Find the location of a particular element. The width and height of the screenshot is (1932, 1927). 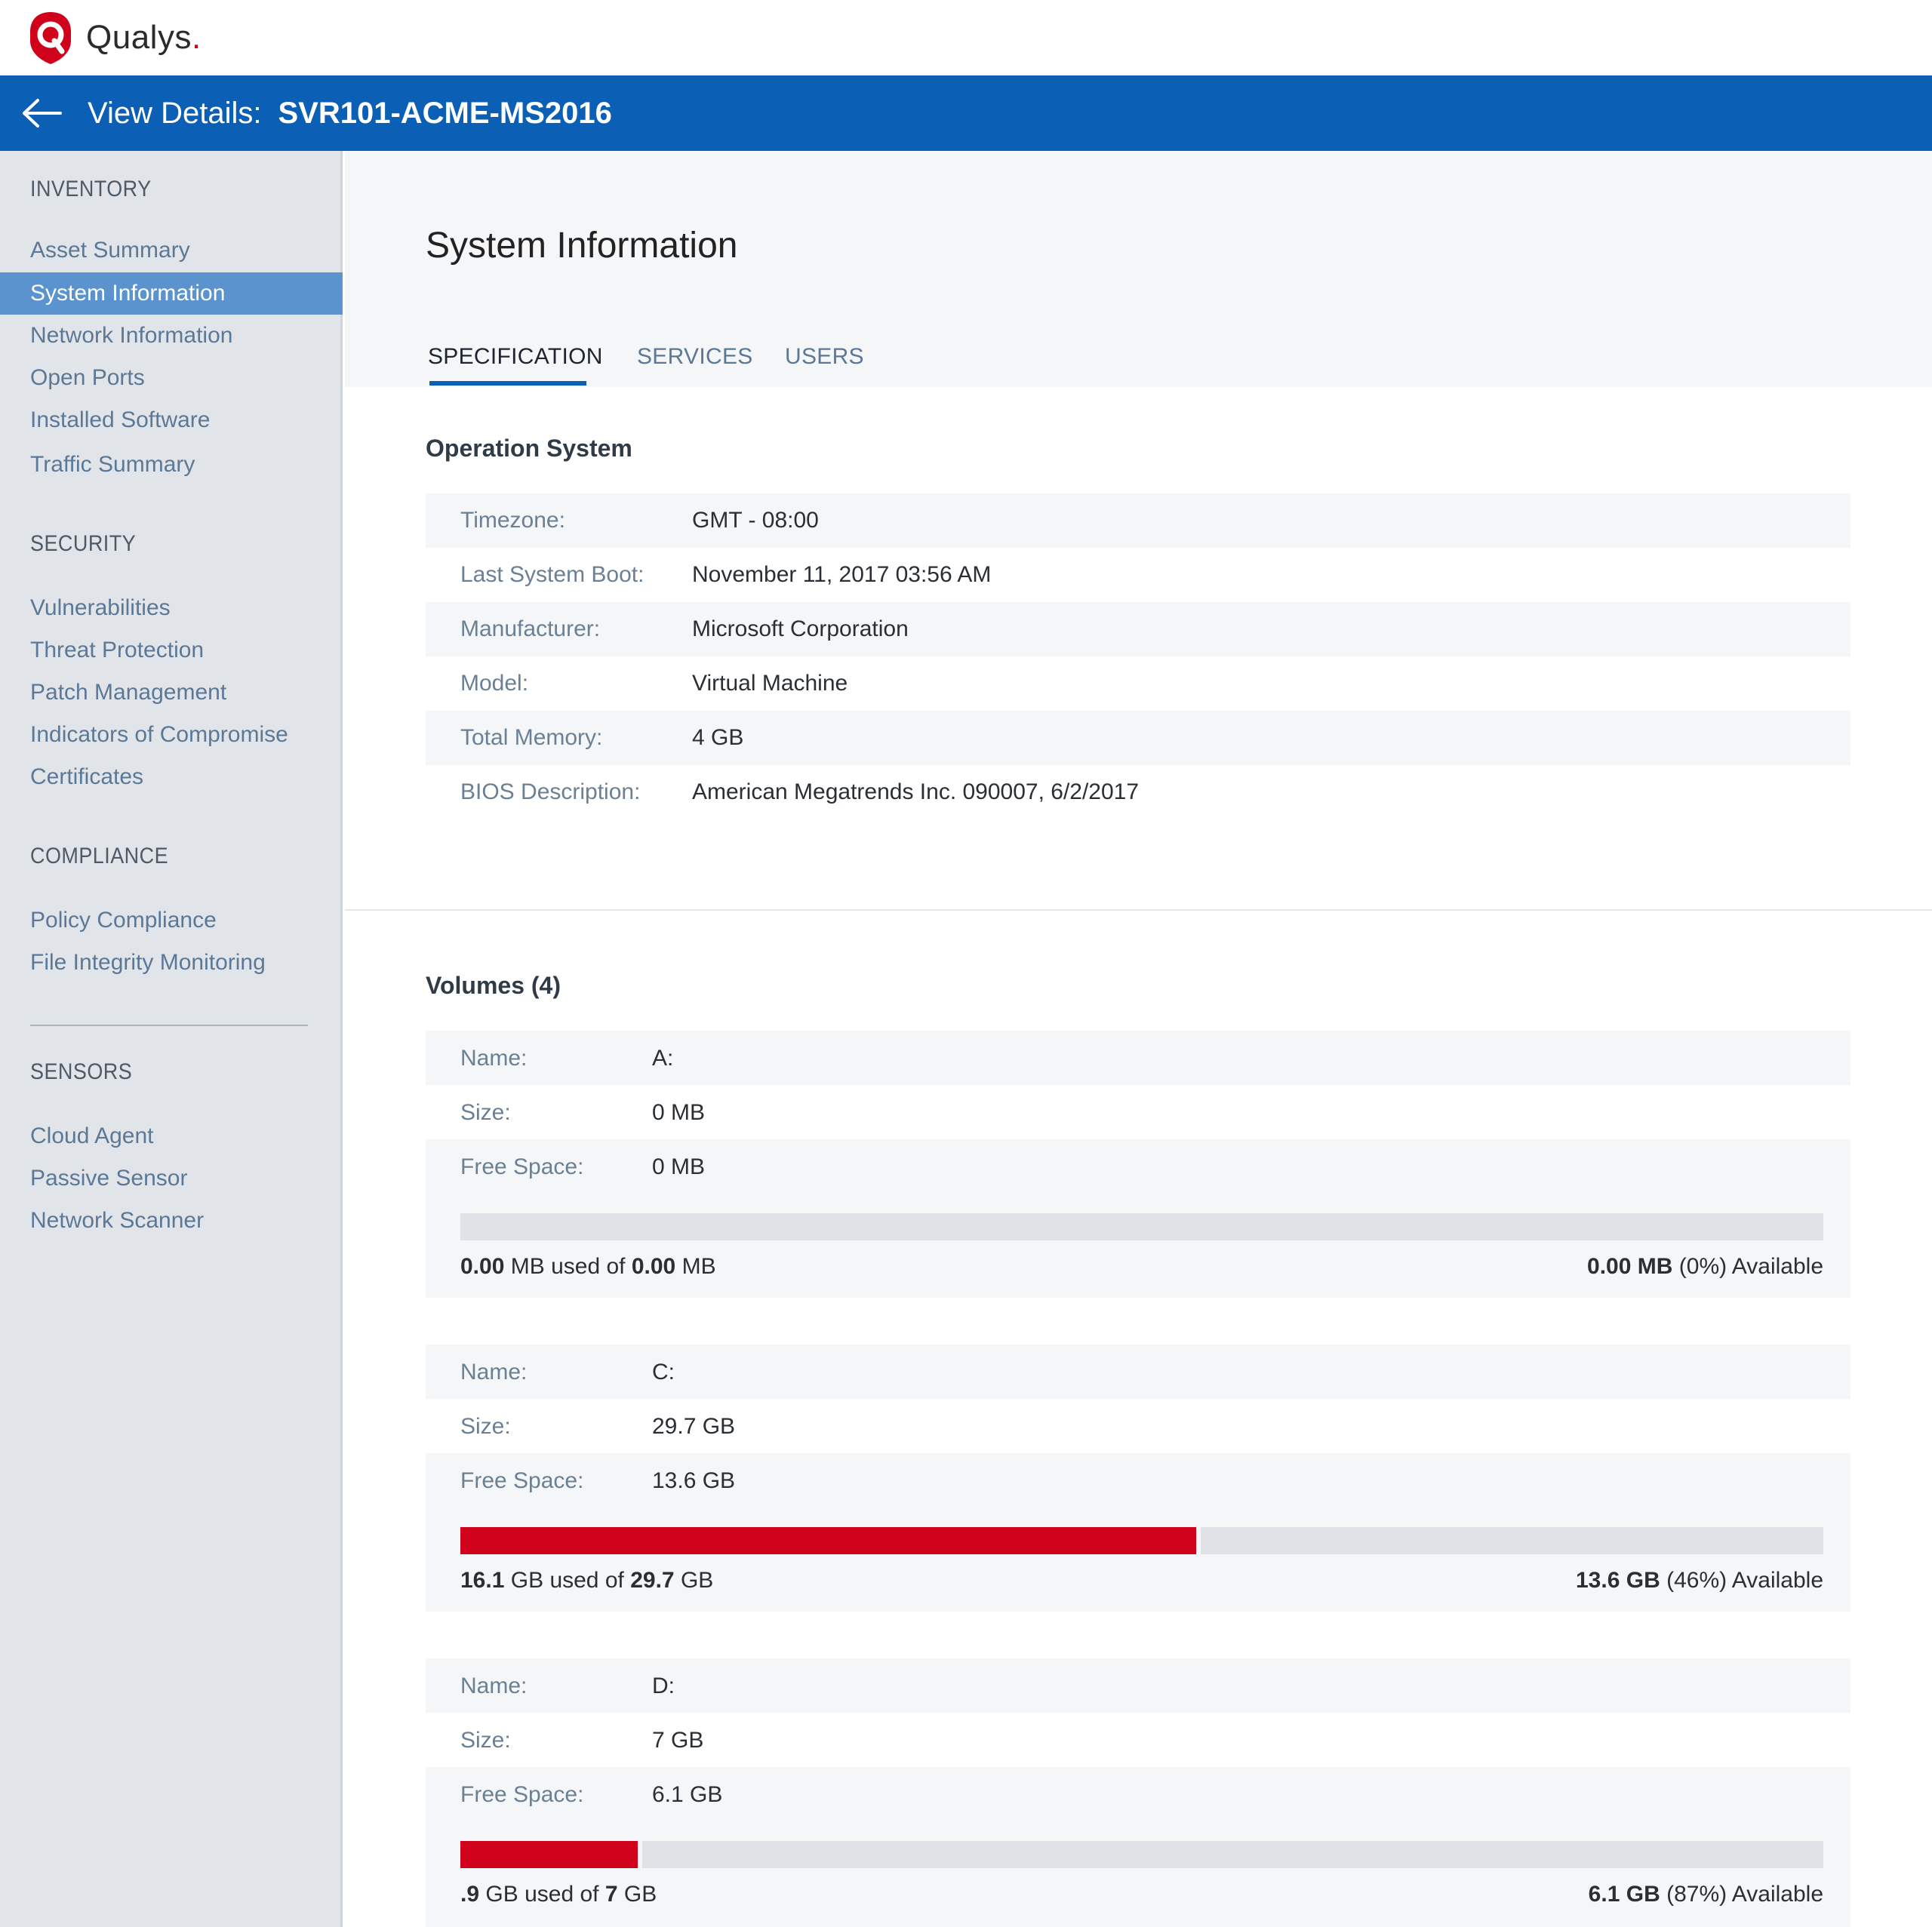

sidebar-section-inventory: INVENTORY is located at coordinates (91, 189).